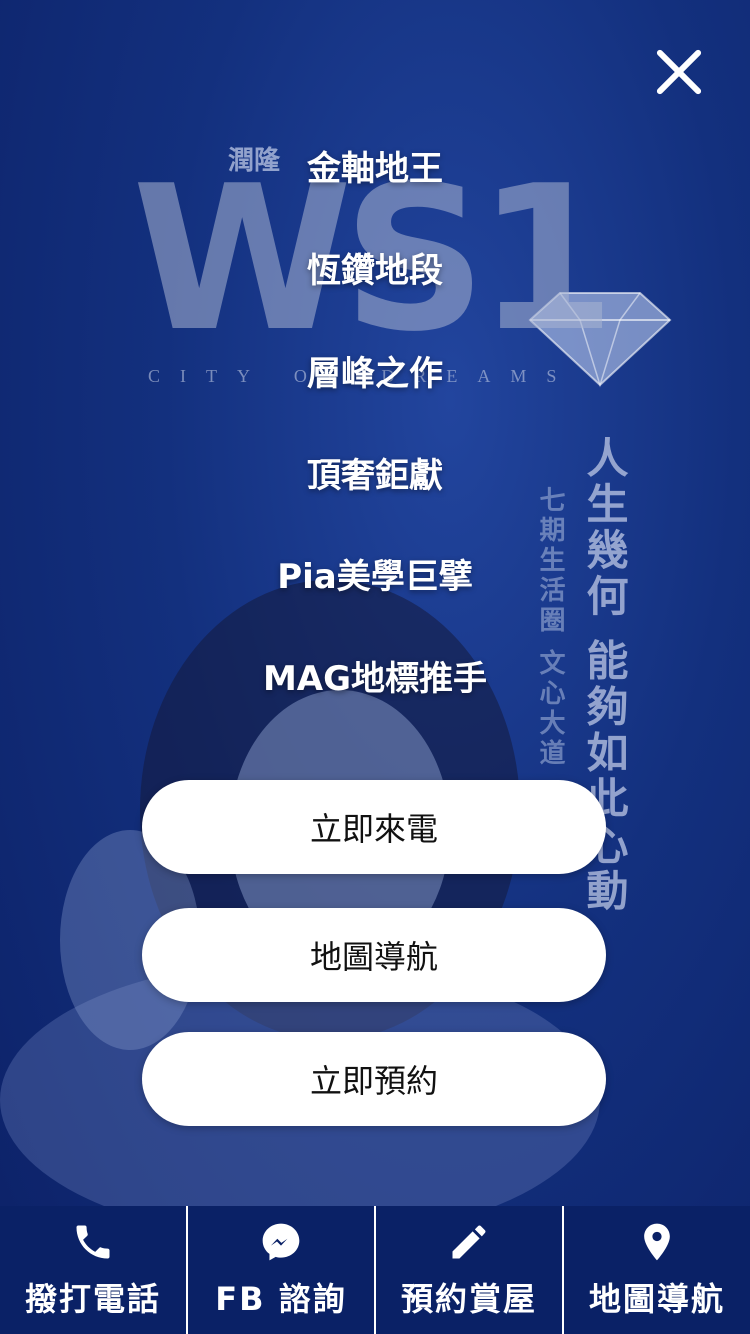 This screenshot has height=1334, width=750. Describe the element at coordinates (374, 1079) in the screenshot. I see `book-now-button: 立即預約` at that location.